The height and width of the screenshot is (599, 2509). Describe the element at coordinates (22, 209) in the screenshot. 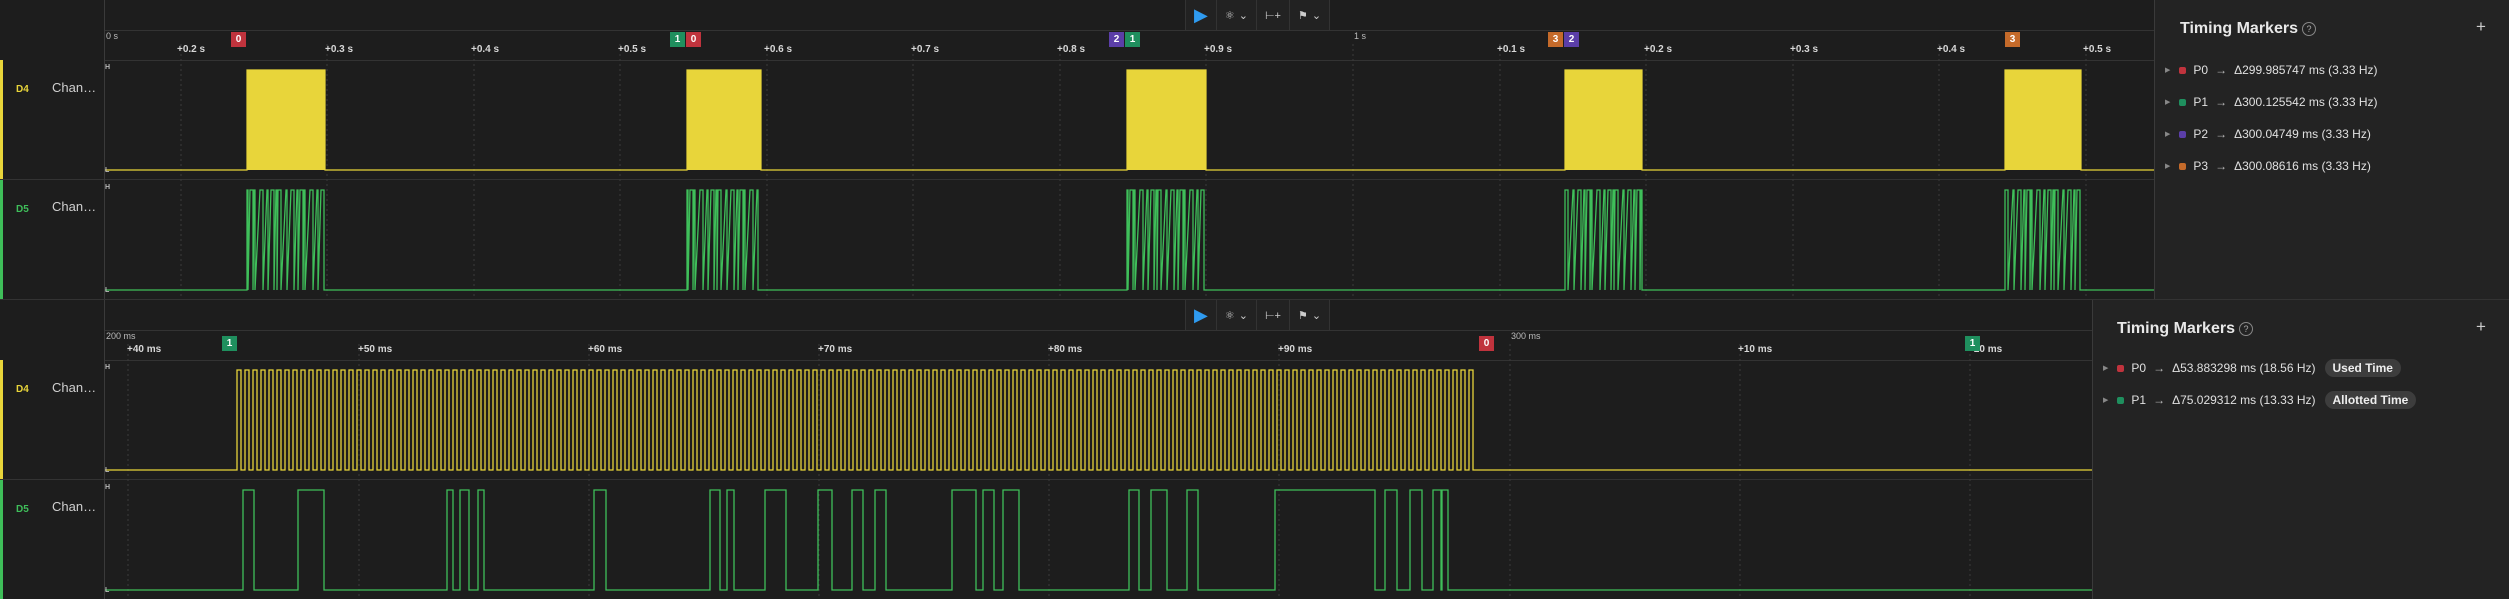

I see `channel-number: D5` at that location.